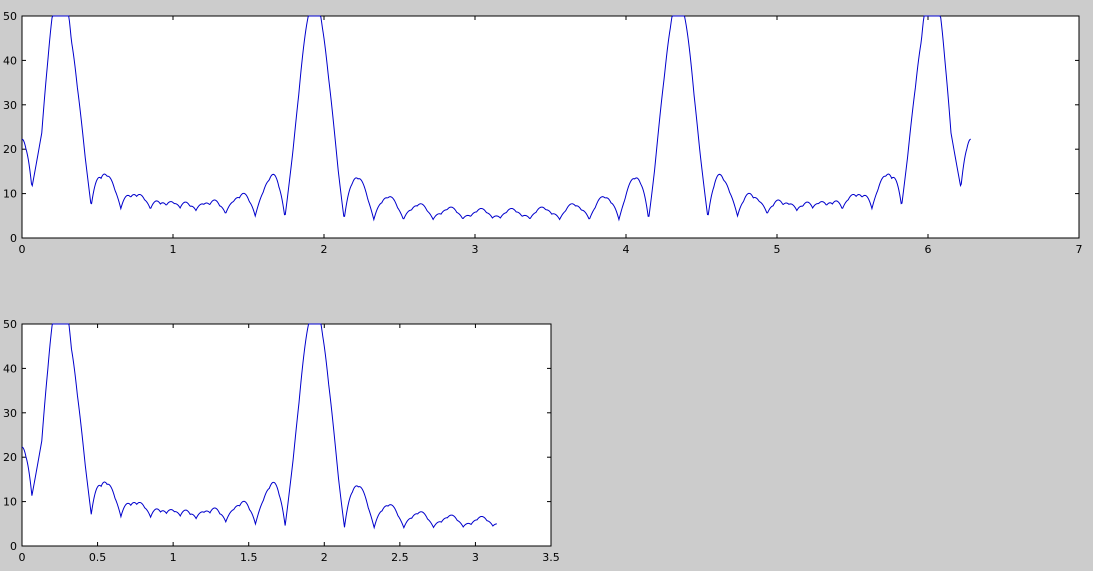 The height and width of the screenshot is (571, 1093). What do you see at coordinates (1079, 249) in the screenshot?
I see `x-tick-label: 7` at bounding box center [1079, 249].